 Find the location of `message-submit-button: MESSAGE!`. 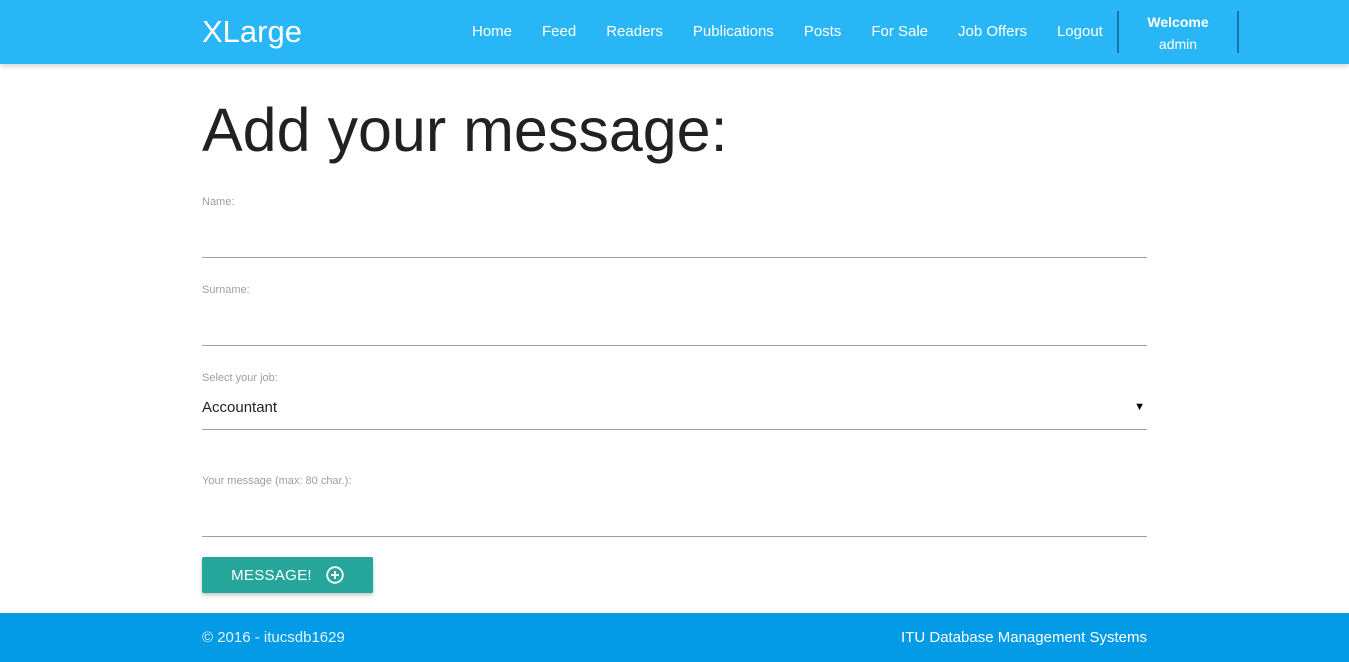

message-submit-button: MESSAGE! is located at coordinates (287, 575).